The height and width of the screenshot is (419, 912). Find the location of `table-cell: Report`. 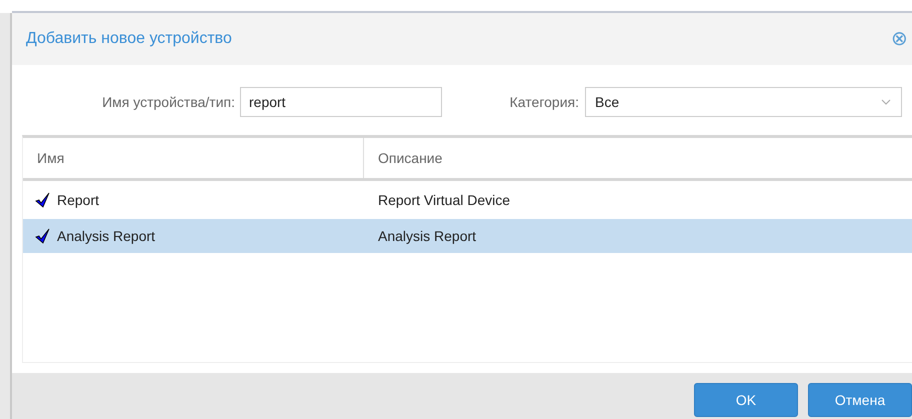

table-cell: Report is located at coordinates (78, 200).